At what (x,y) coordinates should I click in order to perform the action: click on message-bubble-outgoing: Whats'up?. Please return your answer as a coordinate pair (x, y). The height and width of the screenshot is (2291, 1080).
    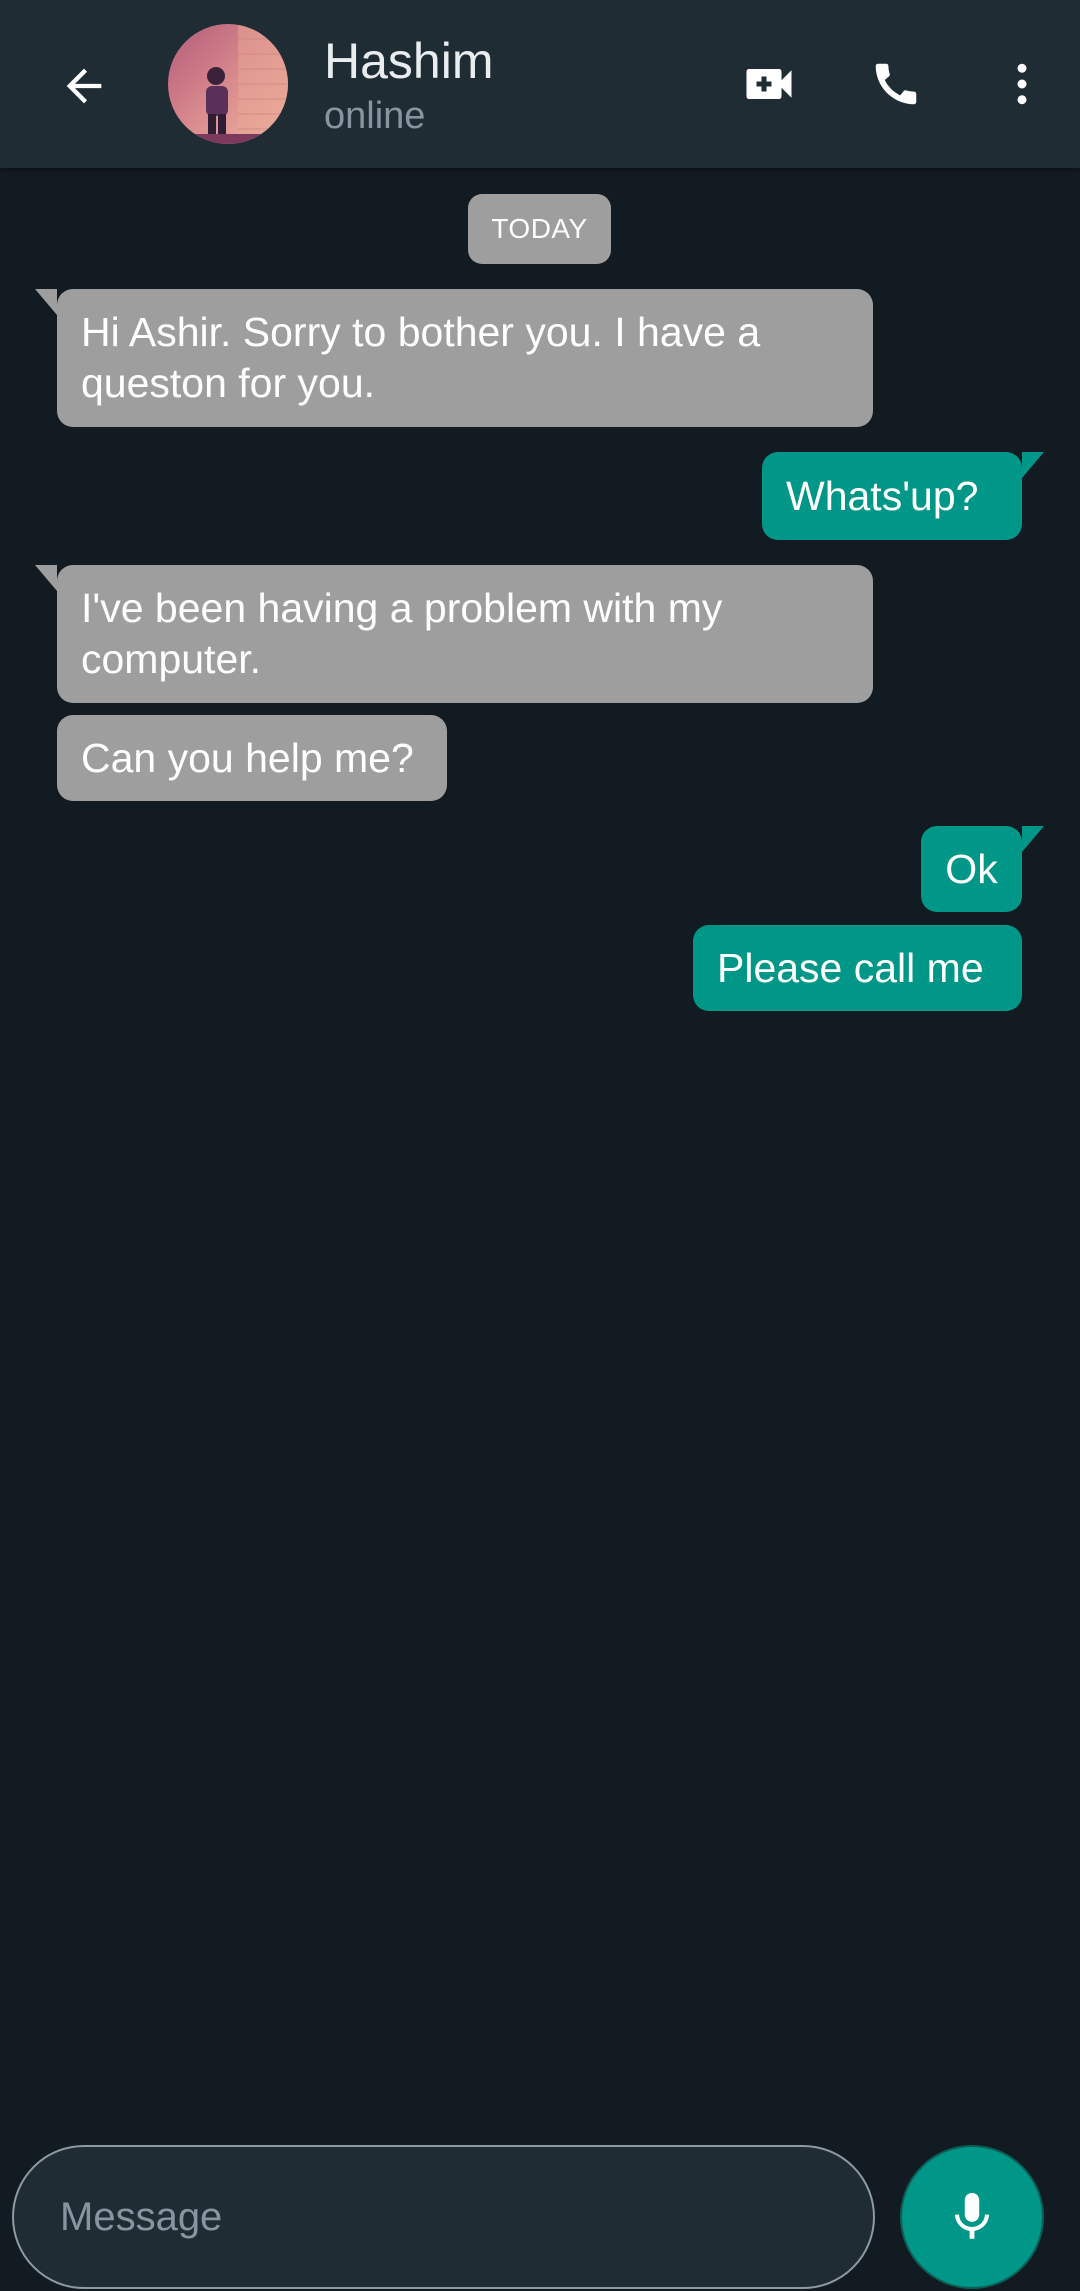
    Looking at the image, I should click on (903, 496).